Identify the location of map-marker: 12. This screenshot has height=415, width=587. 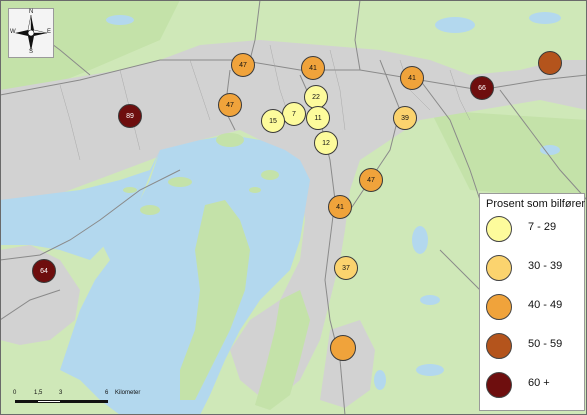
(326, 143).